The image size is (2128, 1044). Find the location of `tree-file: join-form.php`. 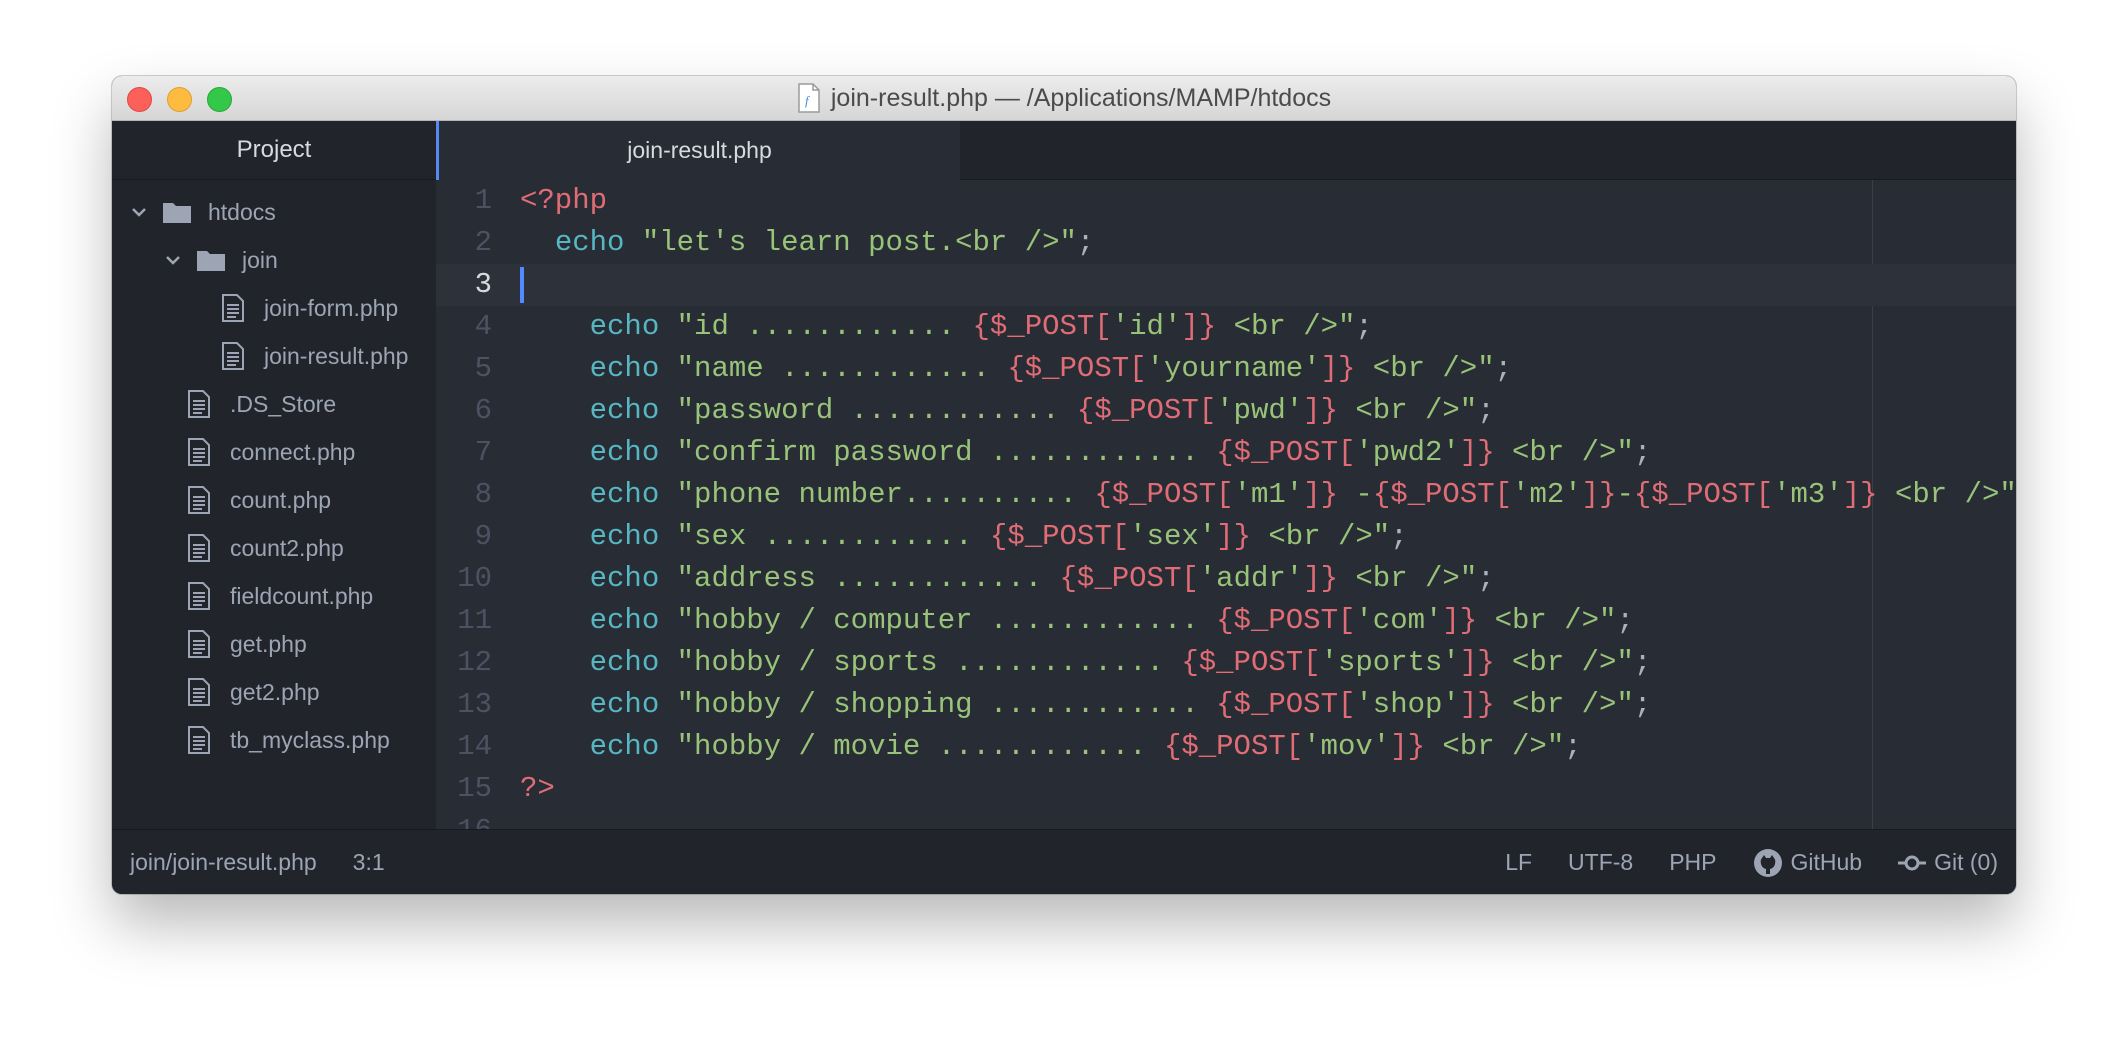

tree-file: join-form.php is located at coordinates (274, 308).